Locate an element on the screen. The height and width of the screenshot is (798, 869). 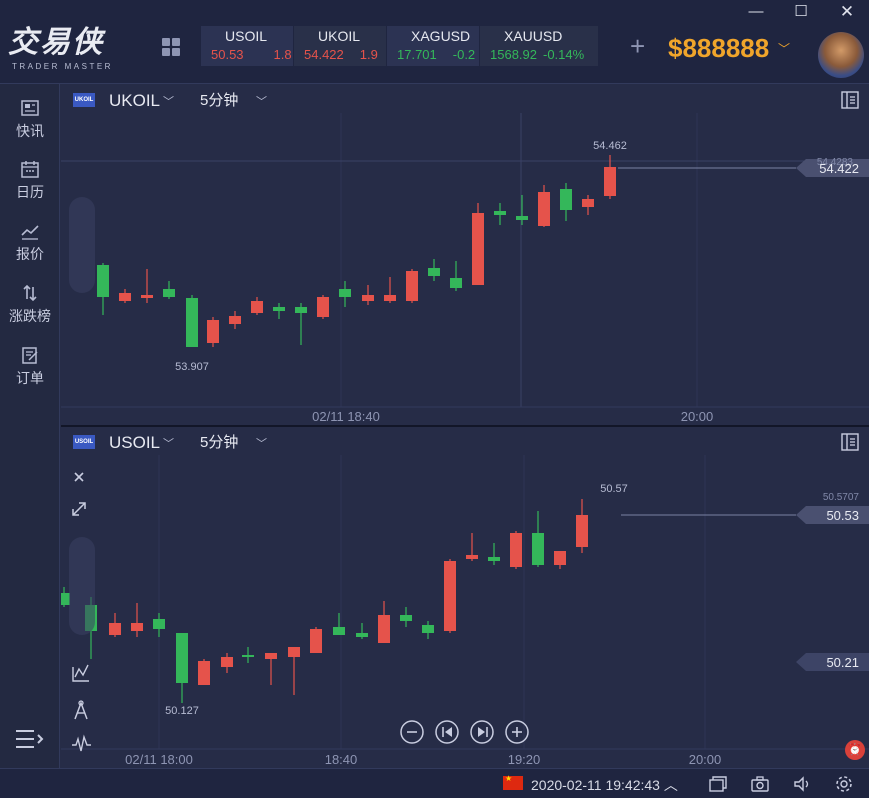
sidebar-item-label: 快讯 is located at coordinates (30, 131).